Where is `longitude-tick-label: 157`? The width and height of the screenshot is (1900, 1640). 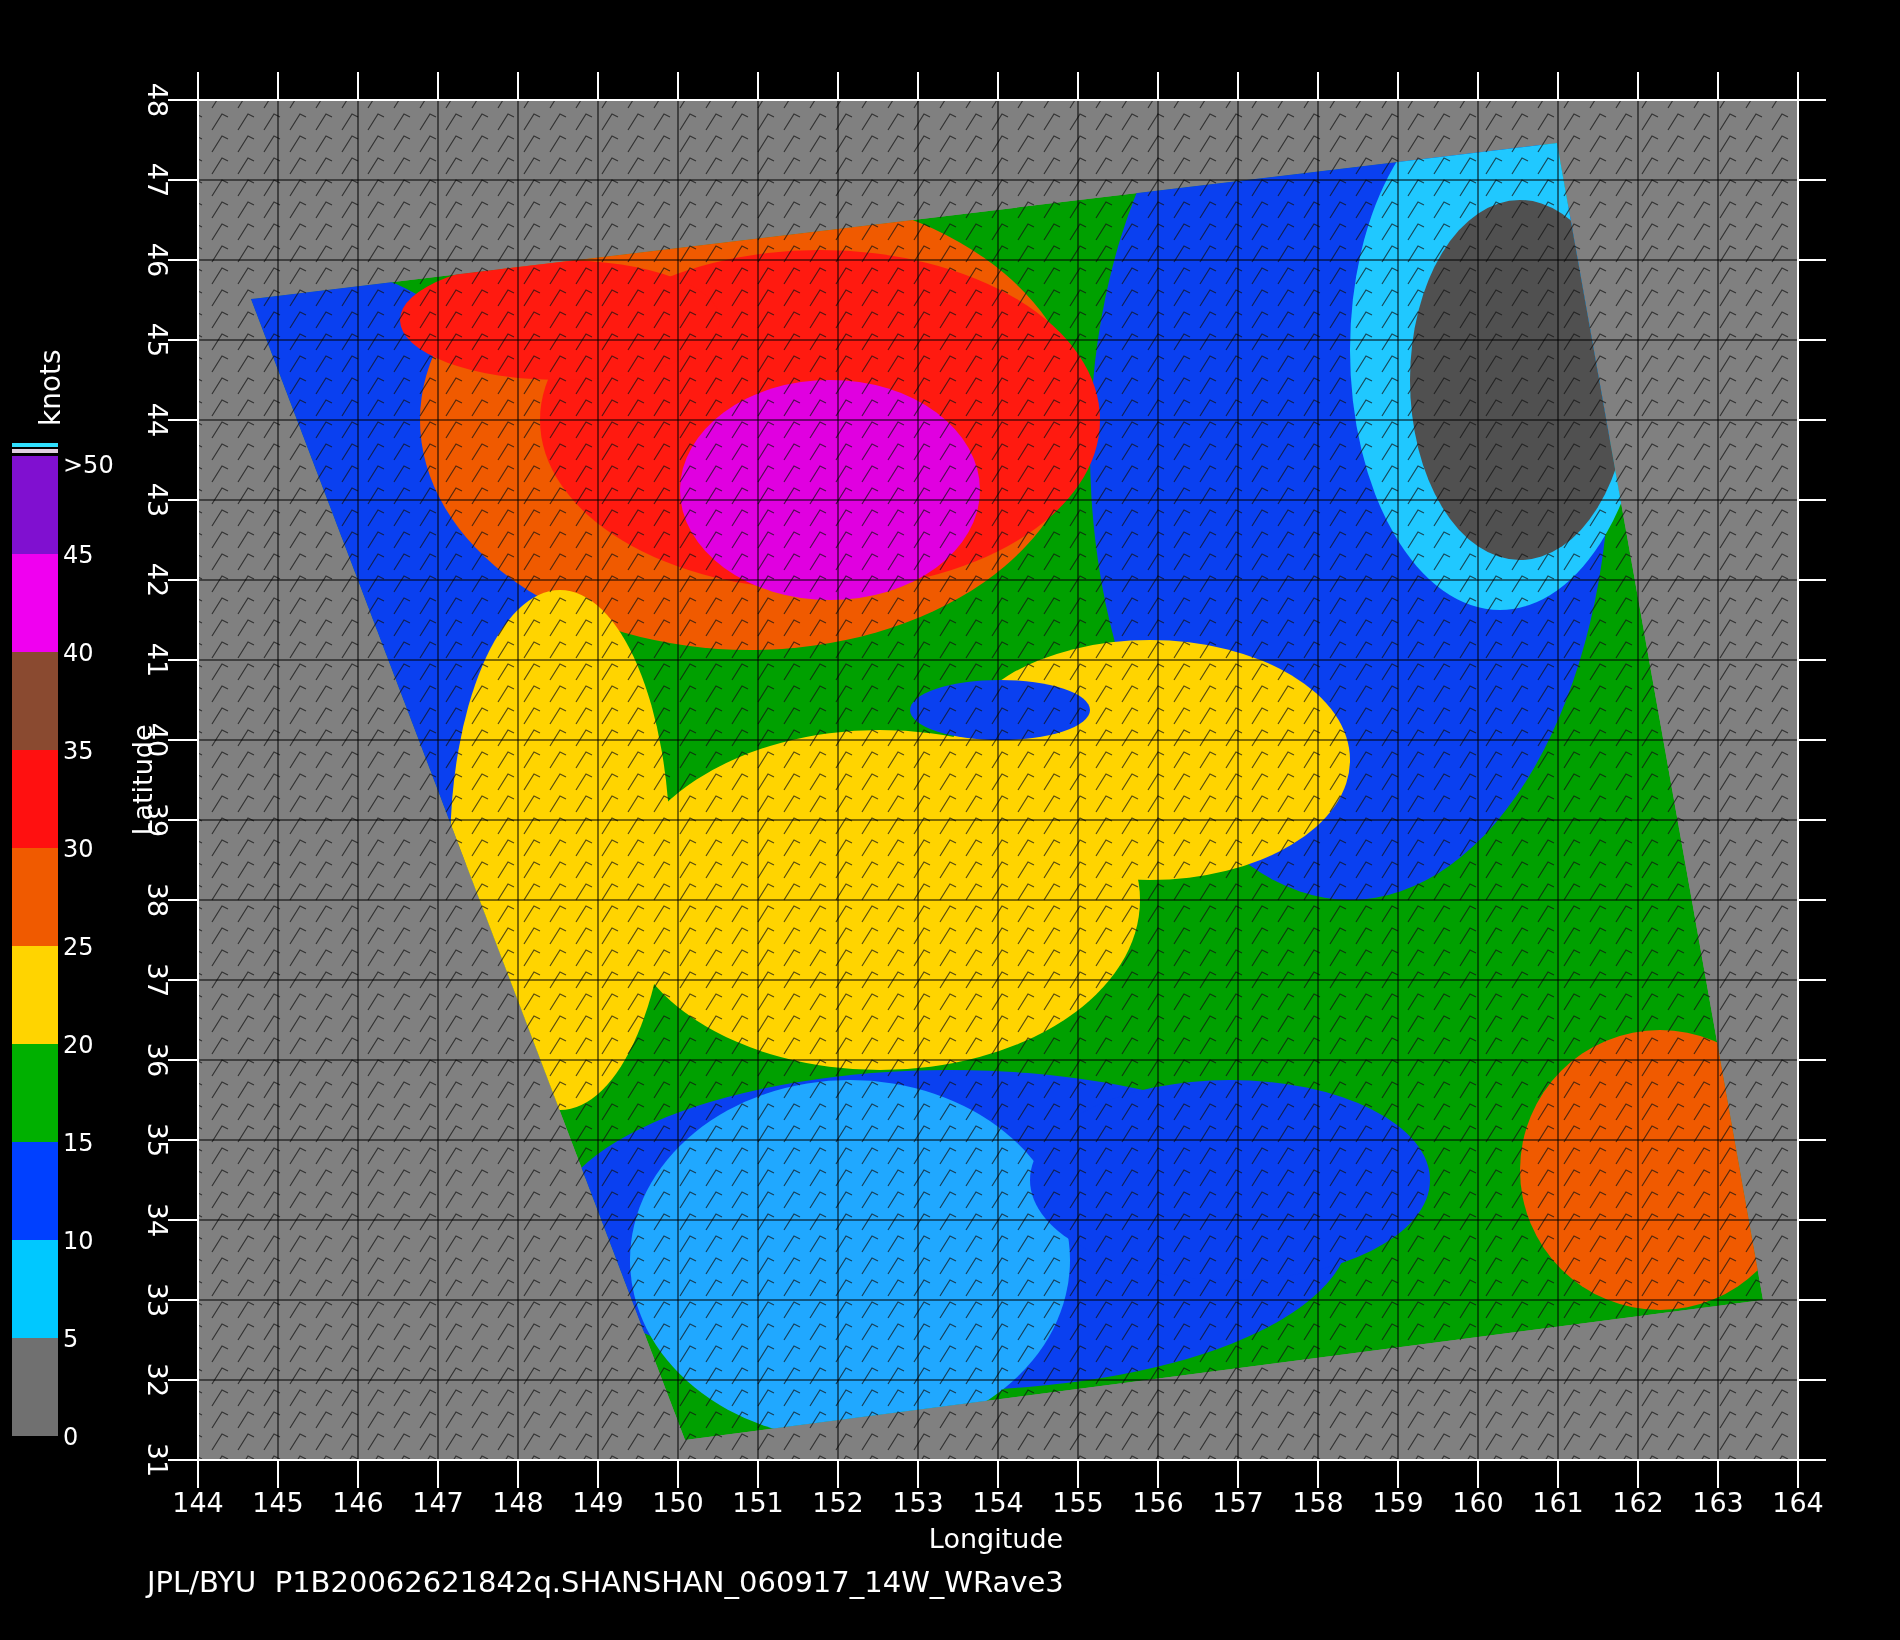
longitude-tick-label: 157 is located at coordinates (1238, 1502).